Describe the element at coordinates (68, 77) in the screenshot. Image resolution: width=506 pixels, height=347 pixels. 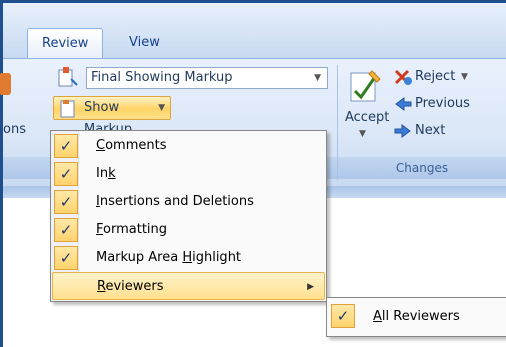
I see `display-for-review-icon` at that location.